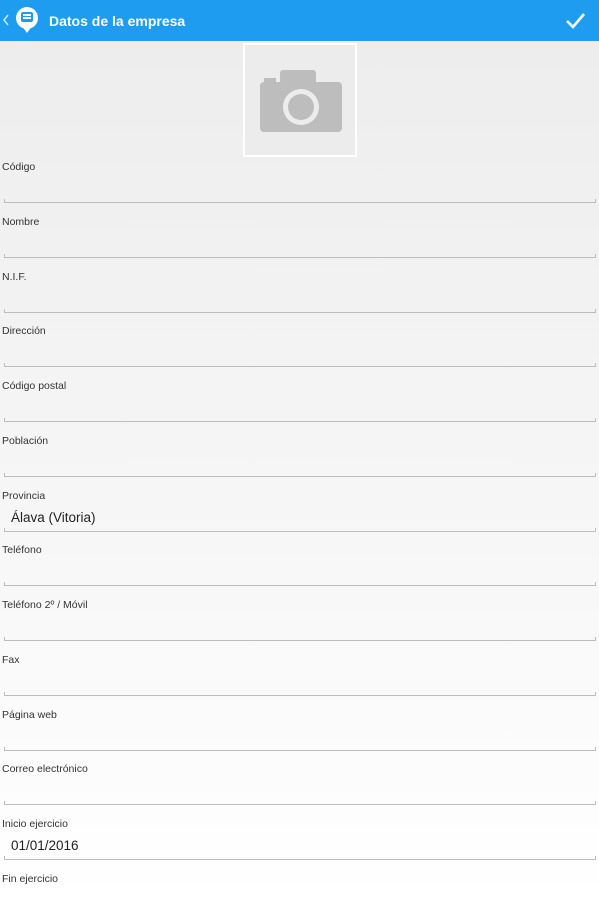 This screenshot has height=900, width=599. What do you see at coordinates (298, 839) in the screenshot?
I see `field-inicio-ejercicio: Inicio ejercicio 01/01/2016` at bounding box center [298, 839].